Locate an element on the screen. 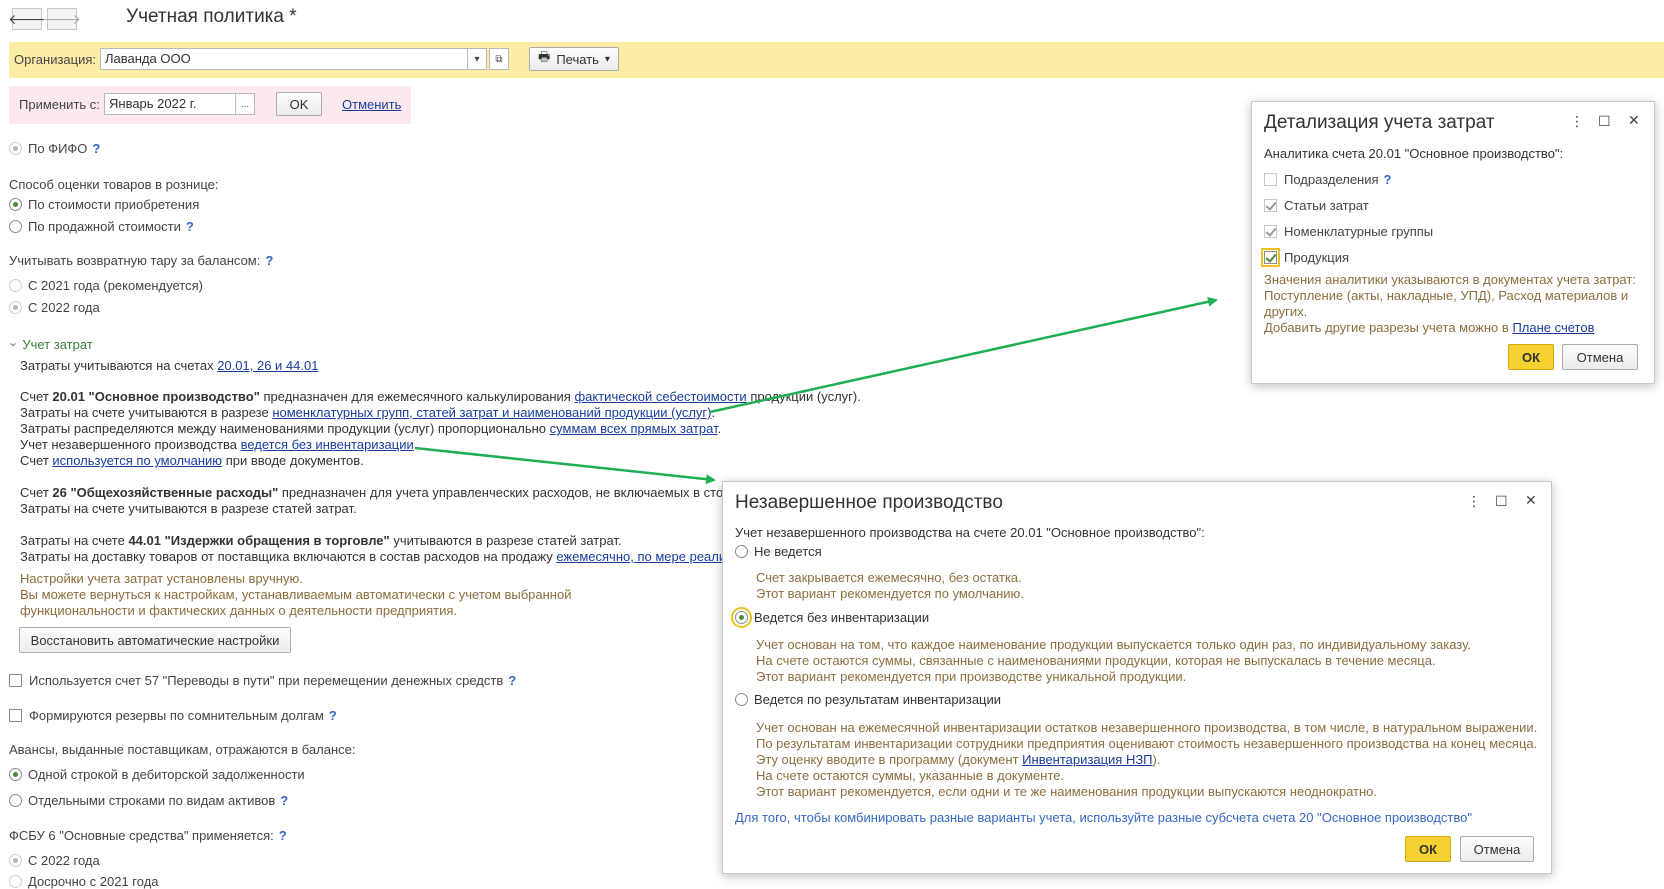 The width and height of the screenshot is (1664, 889). wip-option-inventory: Ведется по результатам инвентаризации is located at coordinates (868, 699).